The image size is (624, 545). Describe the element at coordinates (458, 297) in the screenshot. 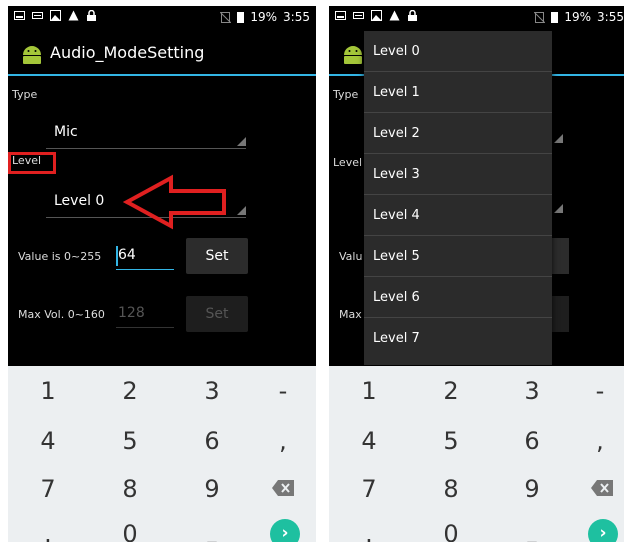

I see `dropdown-item-level-6: Level 6` at that location.